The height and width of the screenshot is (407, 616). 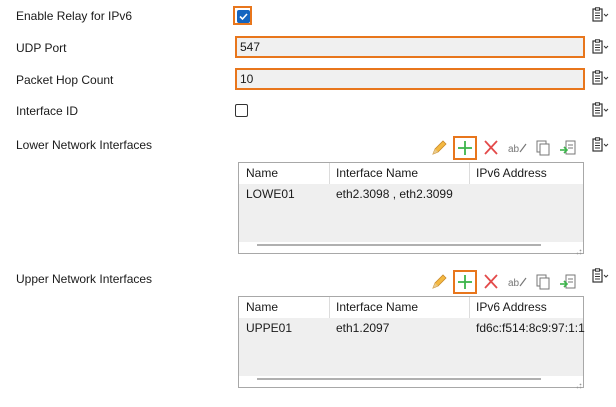 I want to click on enable-relay-checkbox, so click(x=242, y=15).